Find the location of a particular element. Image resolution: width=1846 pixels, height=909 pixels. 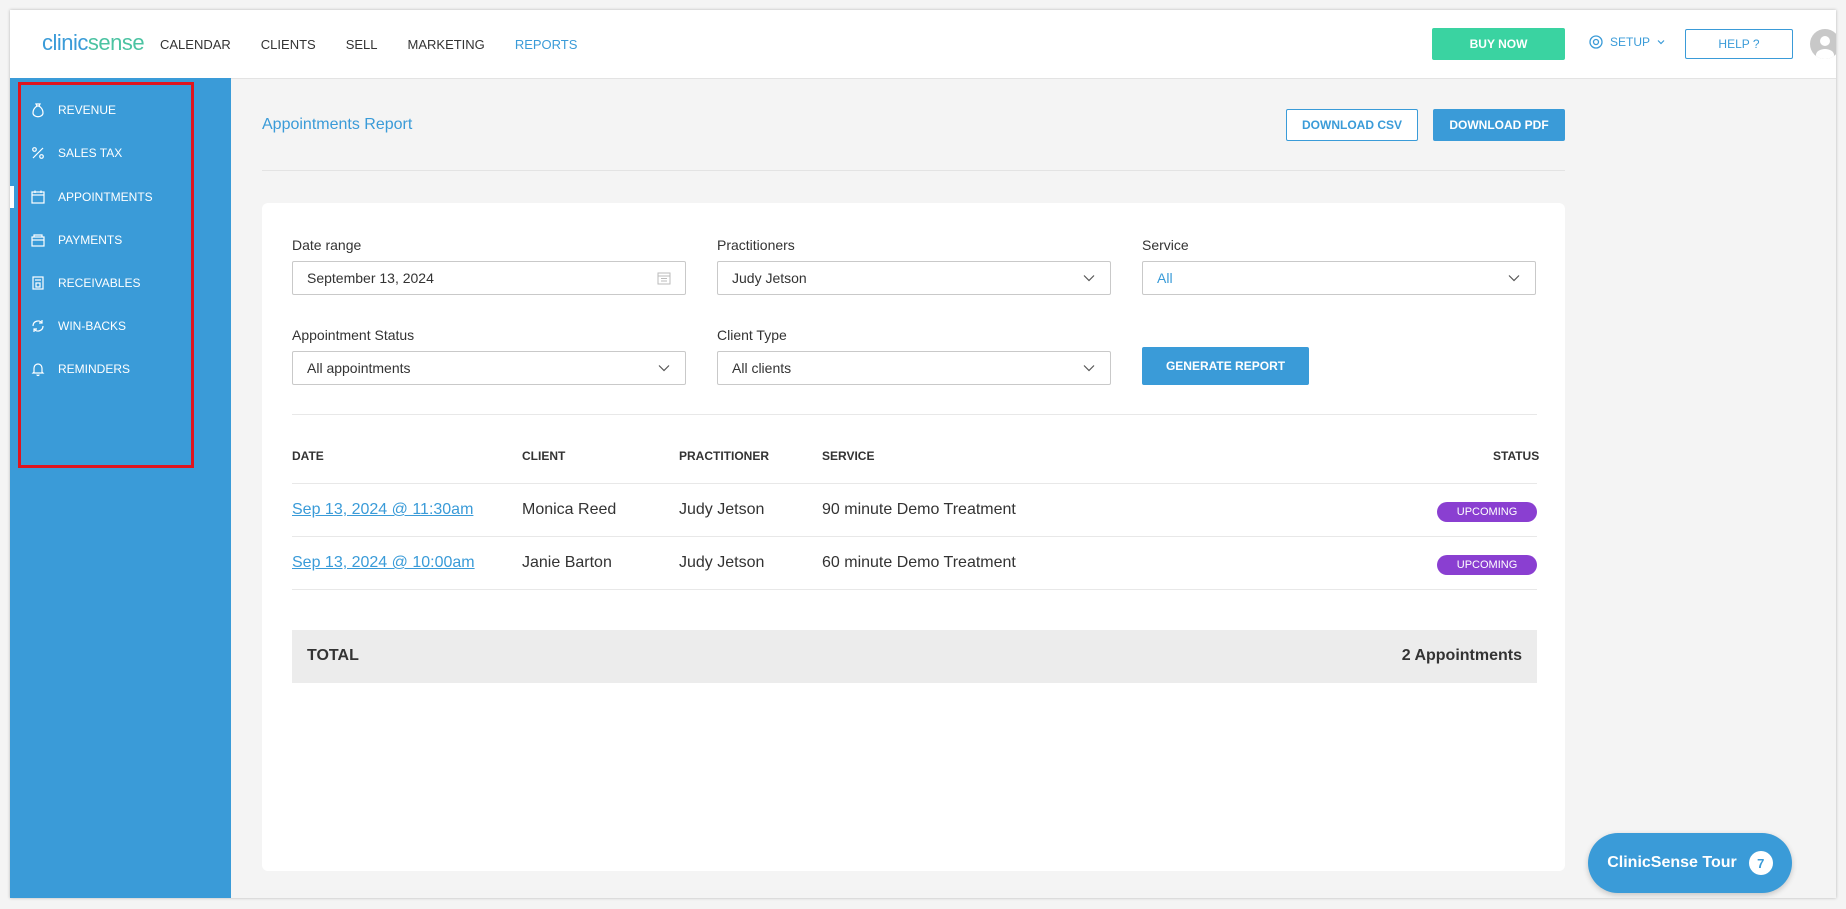

user-avatar is located at coordinates (1823, 44).